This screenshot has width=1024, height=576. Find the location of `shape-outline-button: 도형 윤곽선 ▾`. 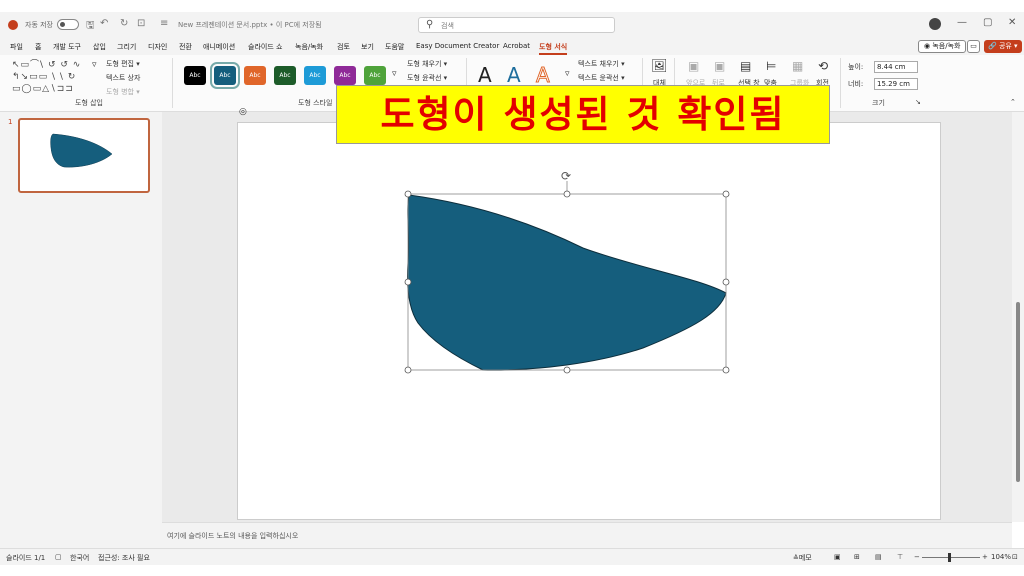

shape-outline-button: 도형 윤곽선 ▾ is located at coordinates (427, 78).